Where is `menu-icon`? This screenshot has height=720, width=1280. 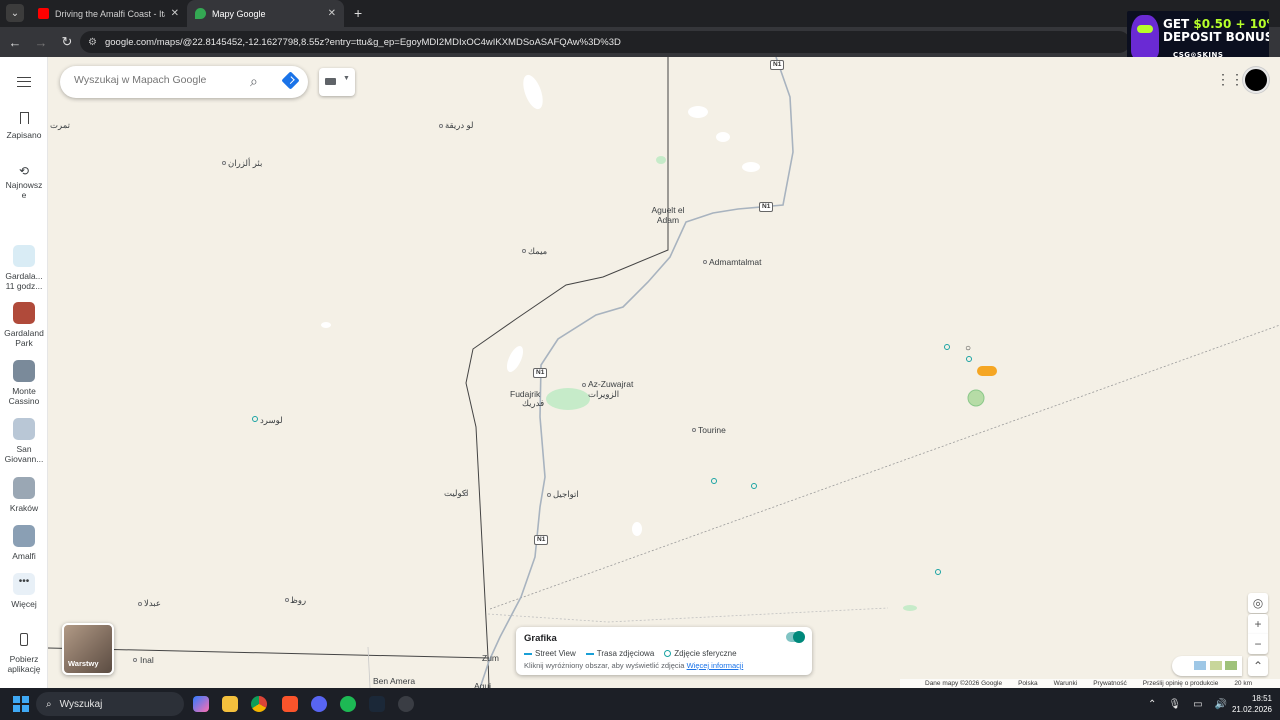 menu-icon is located at coordinates (24, 82).